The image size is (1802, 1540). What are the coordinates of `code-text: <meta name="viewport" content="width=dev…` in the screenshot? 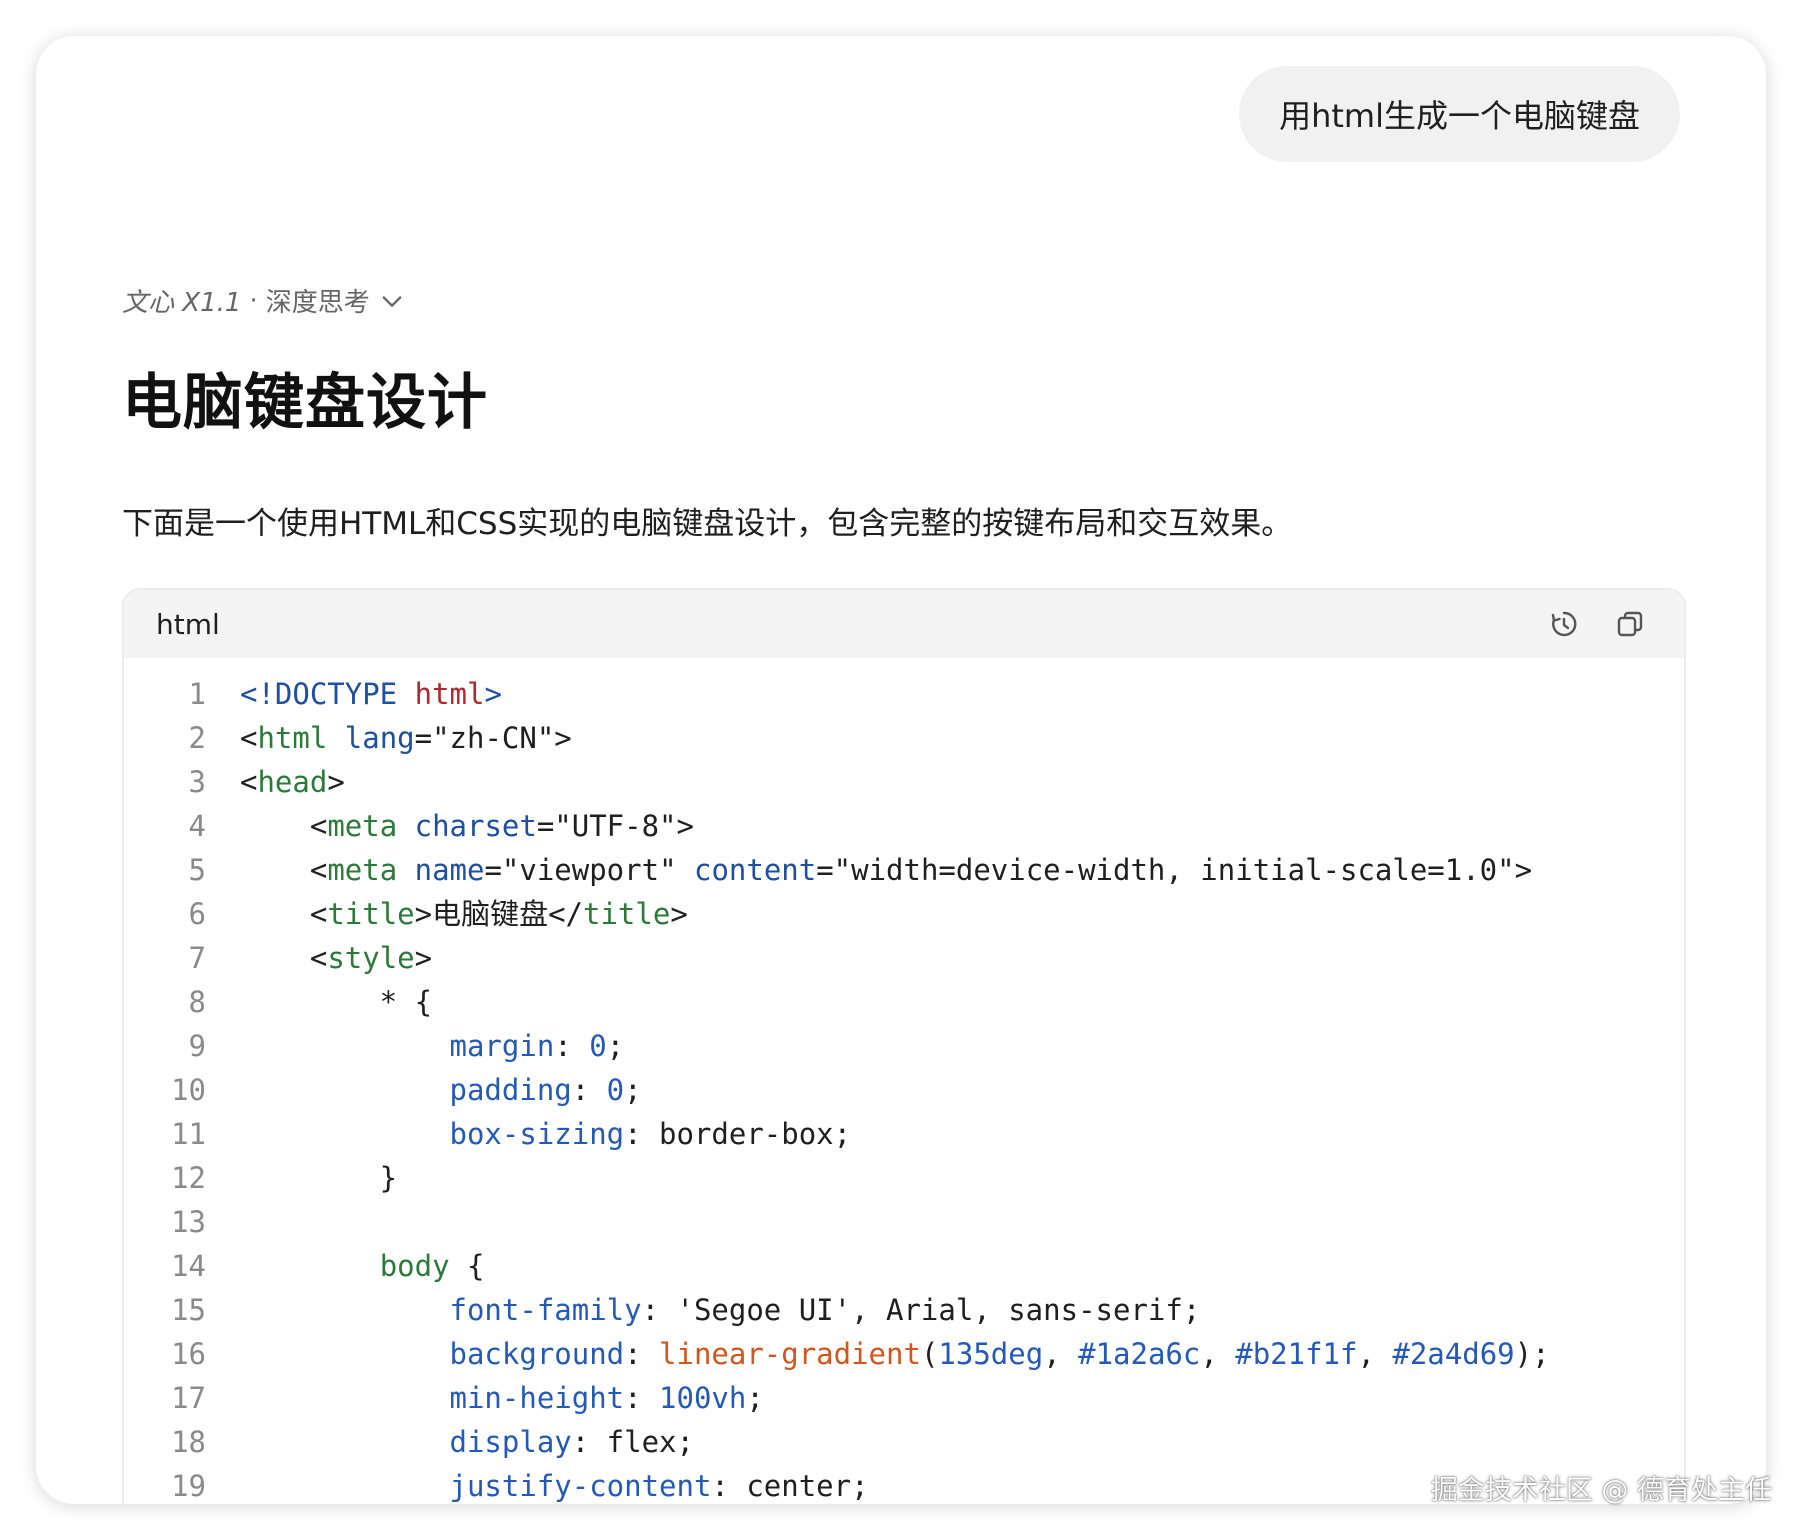 It's located at (869, 870).